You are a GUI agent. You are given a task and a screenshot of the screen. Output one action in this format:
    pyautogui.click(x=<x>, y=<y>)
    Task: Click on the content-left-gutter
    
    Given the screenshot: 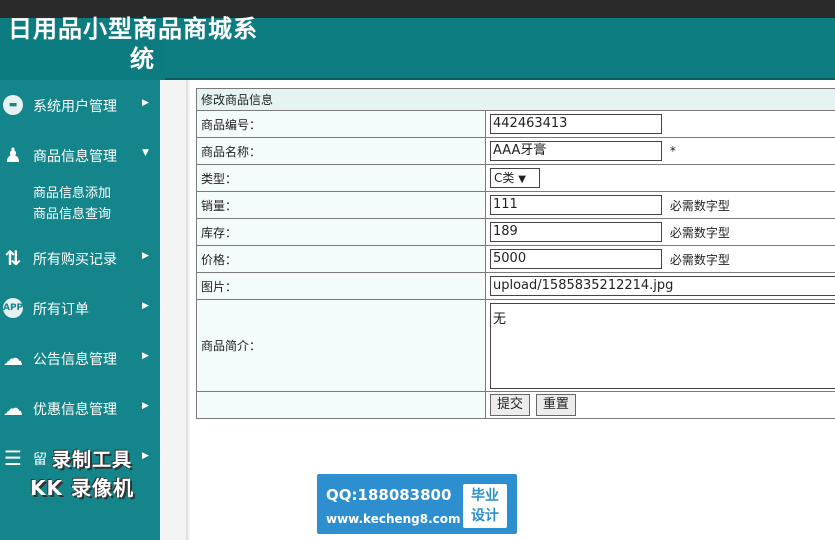 What is the action you would take?
    pyautogui.click(x=175, y=310)
    